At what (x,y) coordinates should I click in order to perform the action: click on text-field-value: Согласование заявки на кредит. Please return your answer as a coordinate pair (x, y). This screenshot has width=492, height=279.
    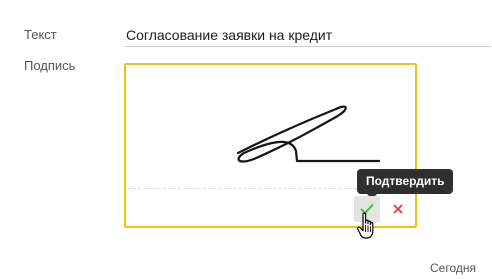
    Looking at the image, I should click on (229, 35).